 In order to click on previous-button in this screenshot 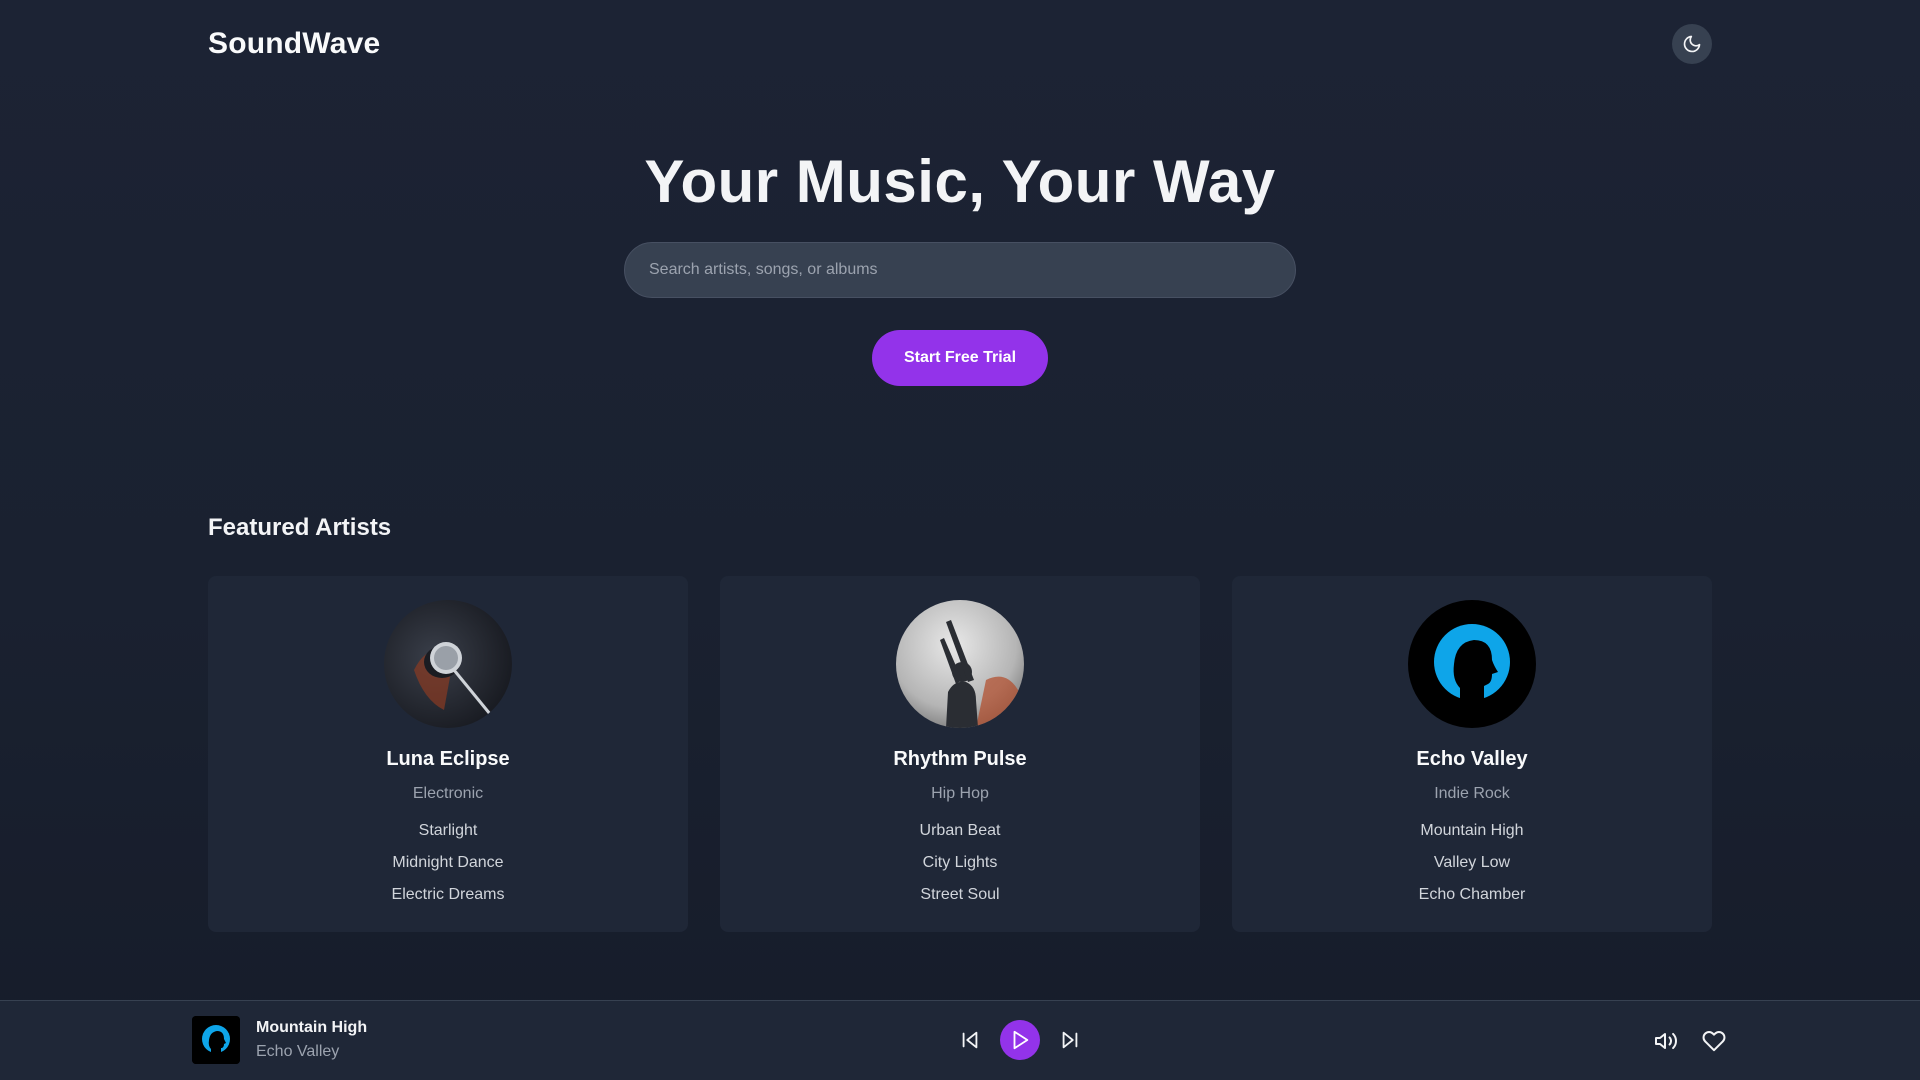, I will do `click(970, 1040)`.